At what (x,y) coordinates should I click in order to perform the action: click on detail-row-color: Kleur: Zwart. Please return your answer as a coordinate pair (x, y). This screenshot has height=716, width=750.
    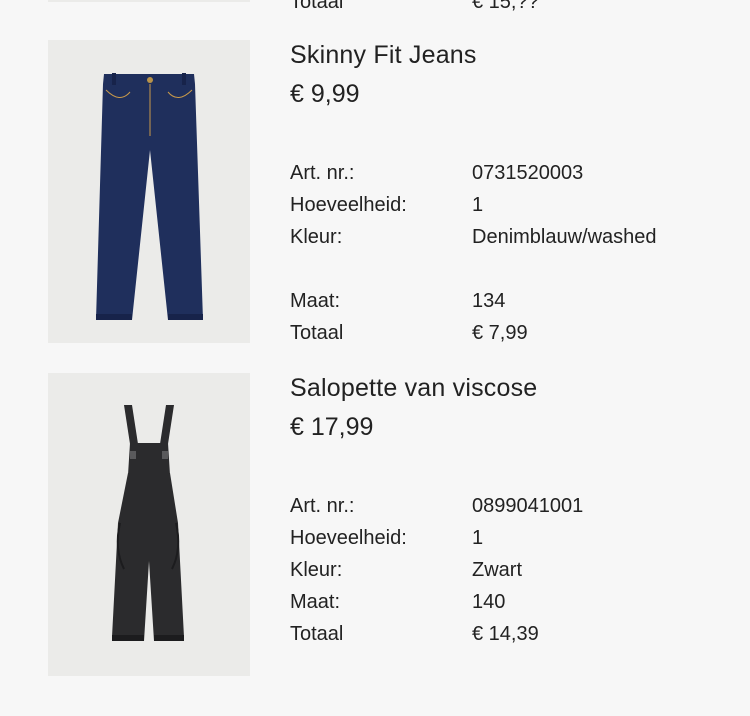
    Looking at the image, I should click on (510, 570).